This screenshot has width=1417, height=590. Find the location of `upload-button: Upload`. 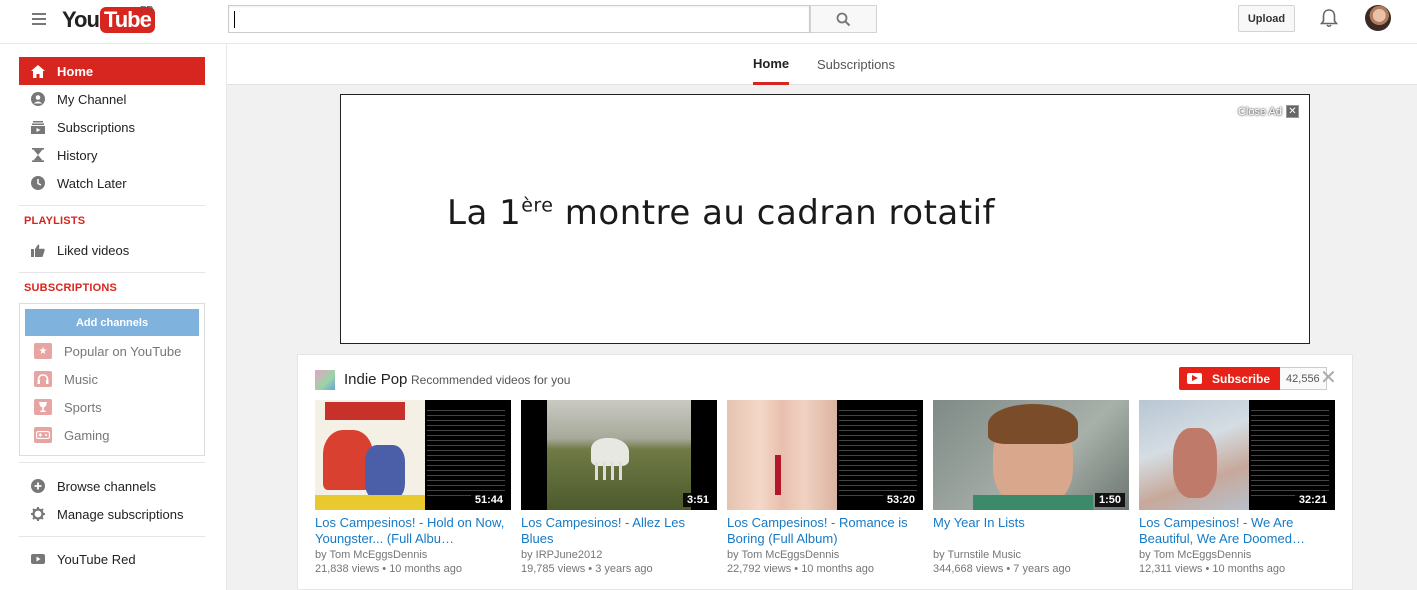

upload-button: Upload is located at coordinates (1266, 18).